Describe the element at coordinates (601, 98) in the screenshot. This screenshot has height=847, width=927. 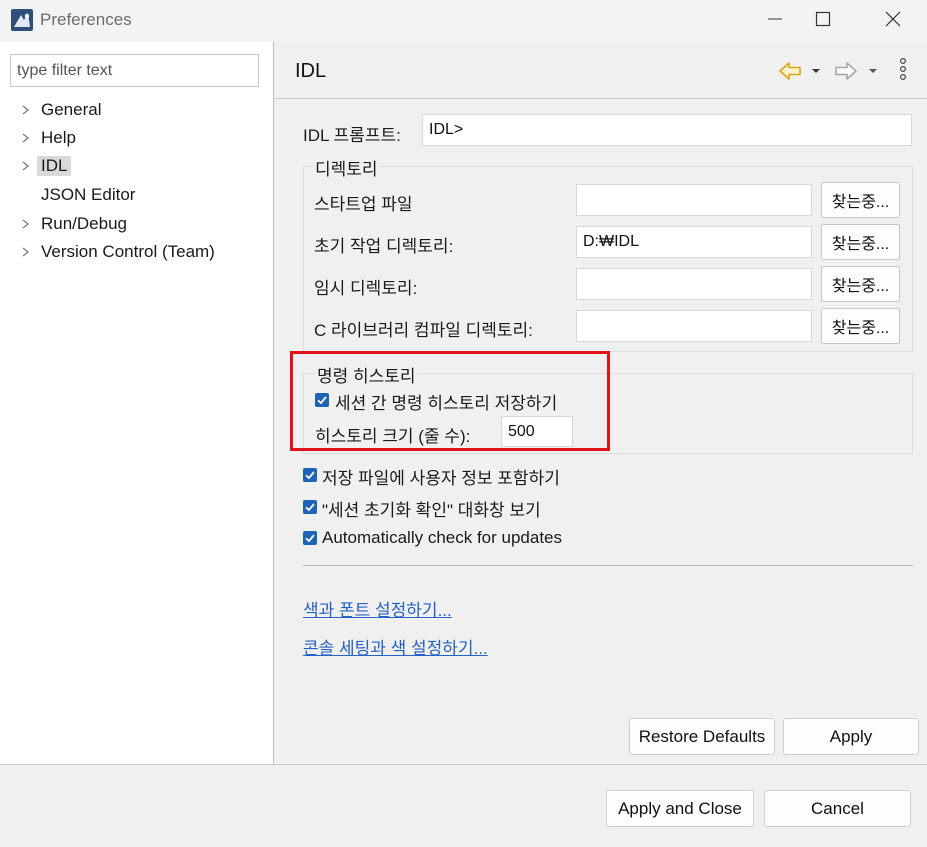
I see `header-separator` at that location.